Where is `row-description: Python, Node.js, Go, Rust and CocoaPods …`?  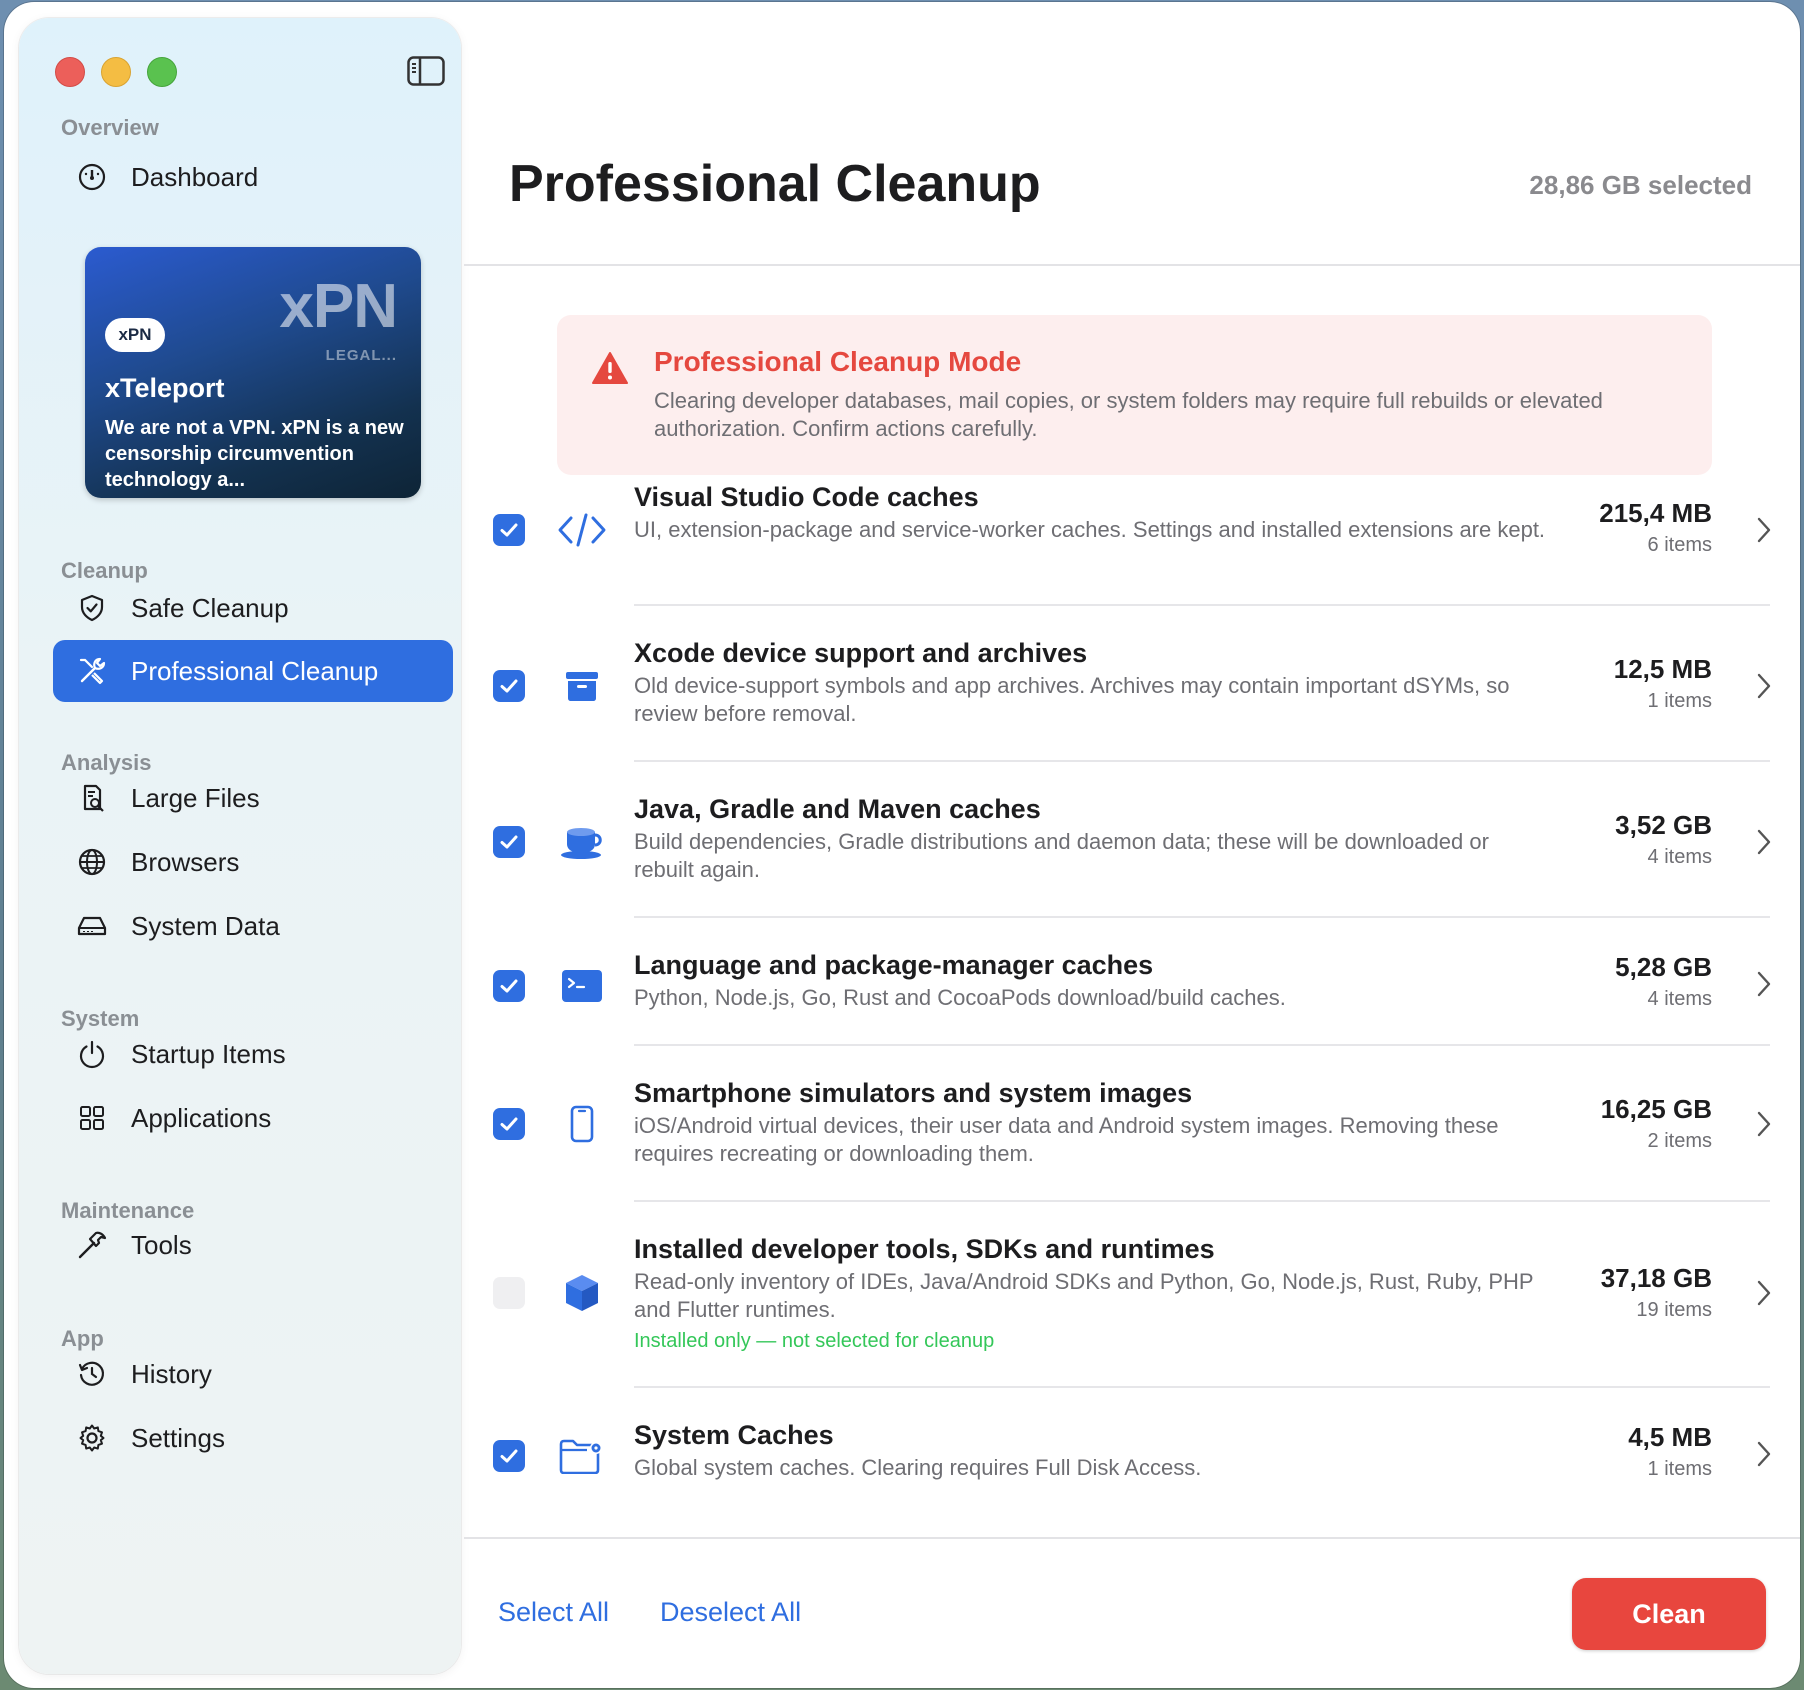
row-description: Python, Node.js, Go, Rust and CocoaPods … is located at coordinates (960, 997).